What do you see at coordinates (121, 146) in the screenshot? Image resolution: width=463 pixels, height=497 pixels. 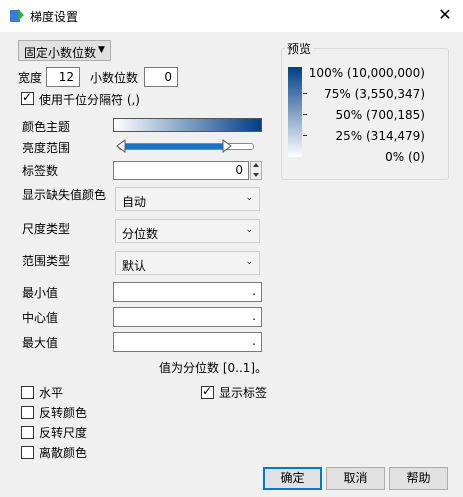 I see `brightness-min-handle` at bounding box center [121, 146].